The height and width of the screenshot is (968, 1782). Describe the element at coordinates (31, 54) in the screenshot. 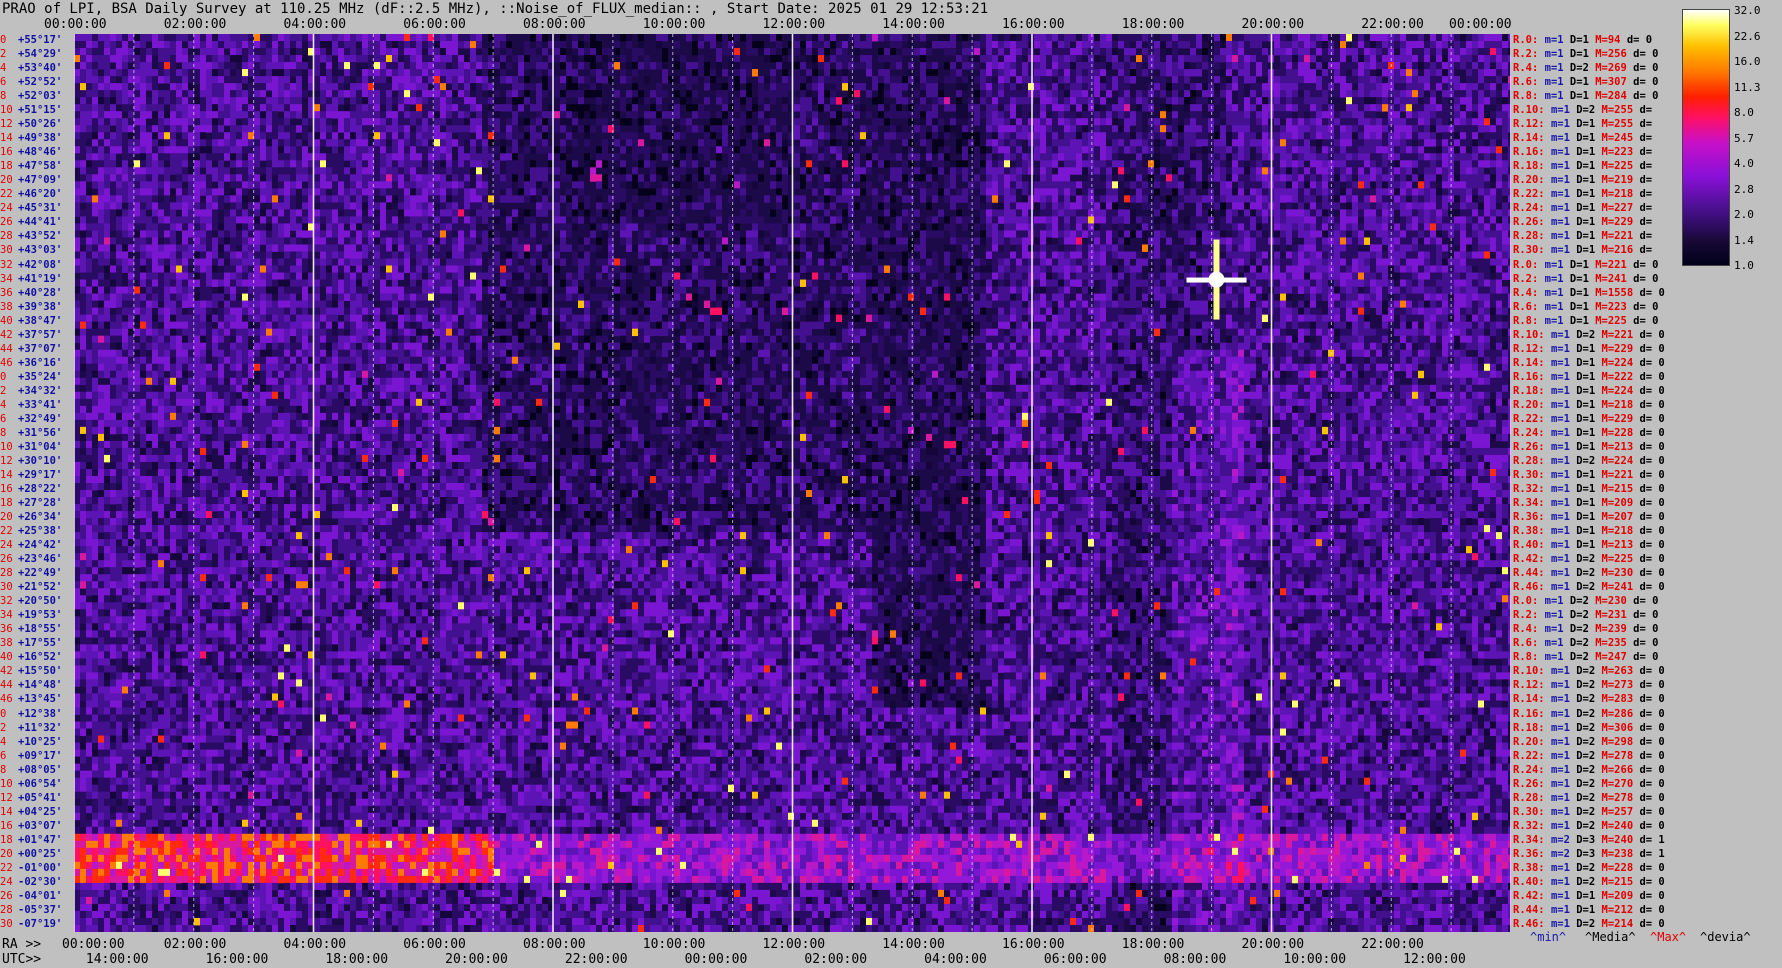

I see `declination-row: 2 +54°29'` at that location.